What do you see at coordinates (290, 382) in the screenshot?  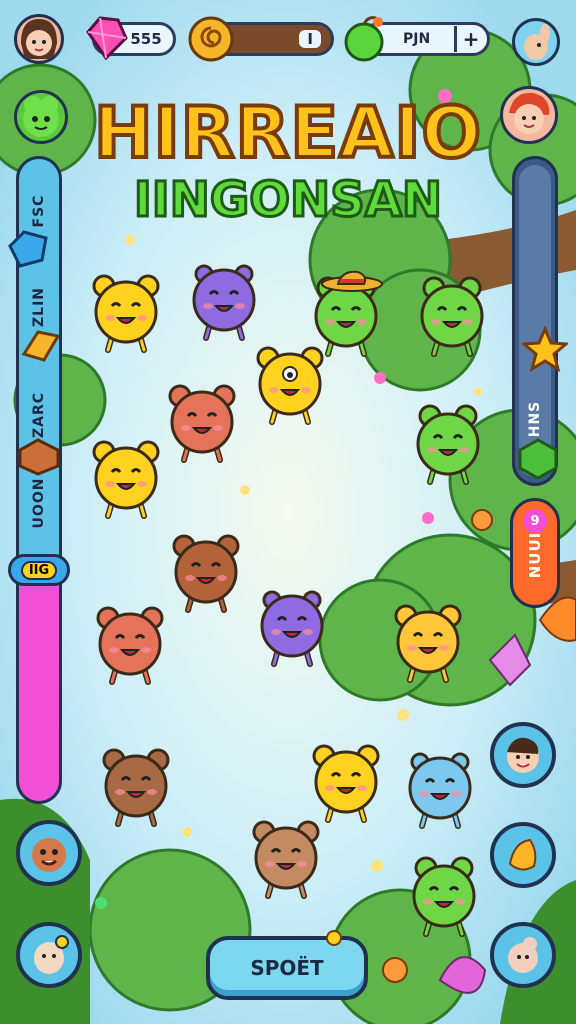 I see `creature-one-eye` at bounding box center [290, 382].